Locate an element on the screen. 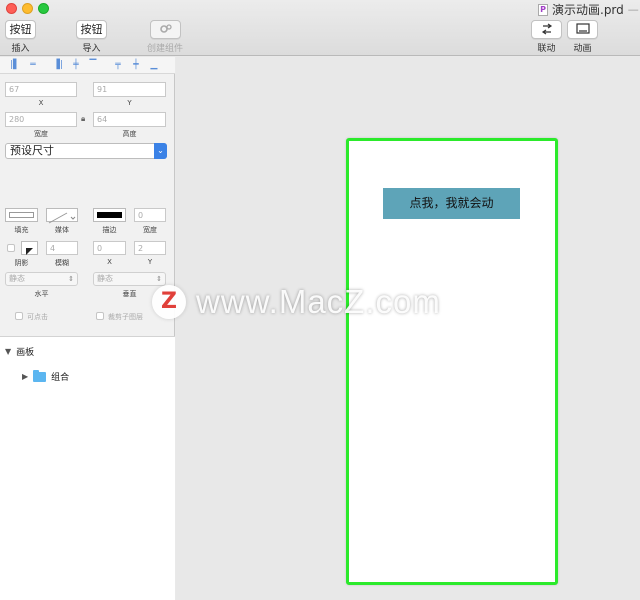 This screenshot has height=600, width=640. preset-size-select: 预设尺寸 ⌄ is located at coordinates (86, 151).